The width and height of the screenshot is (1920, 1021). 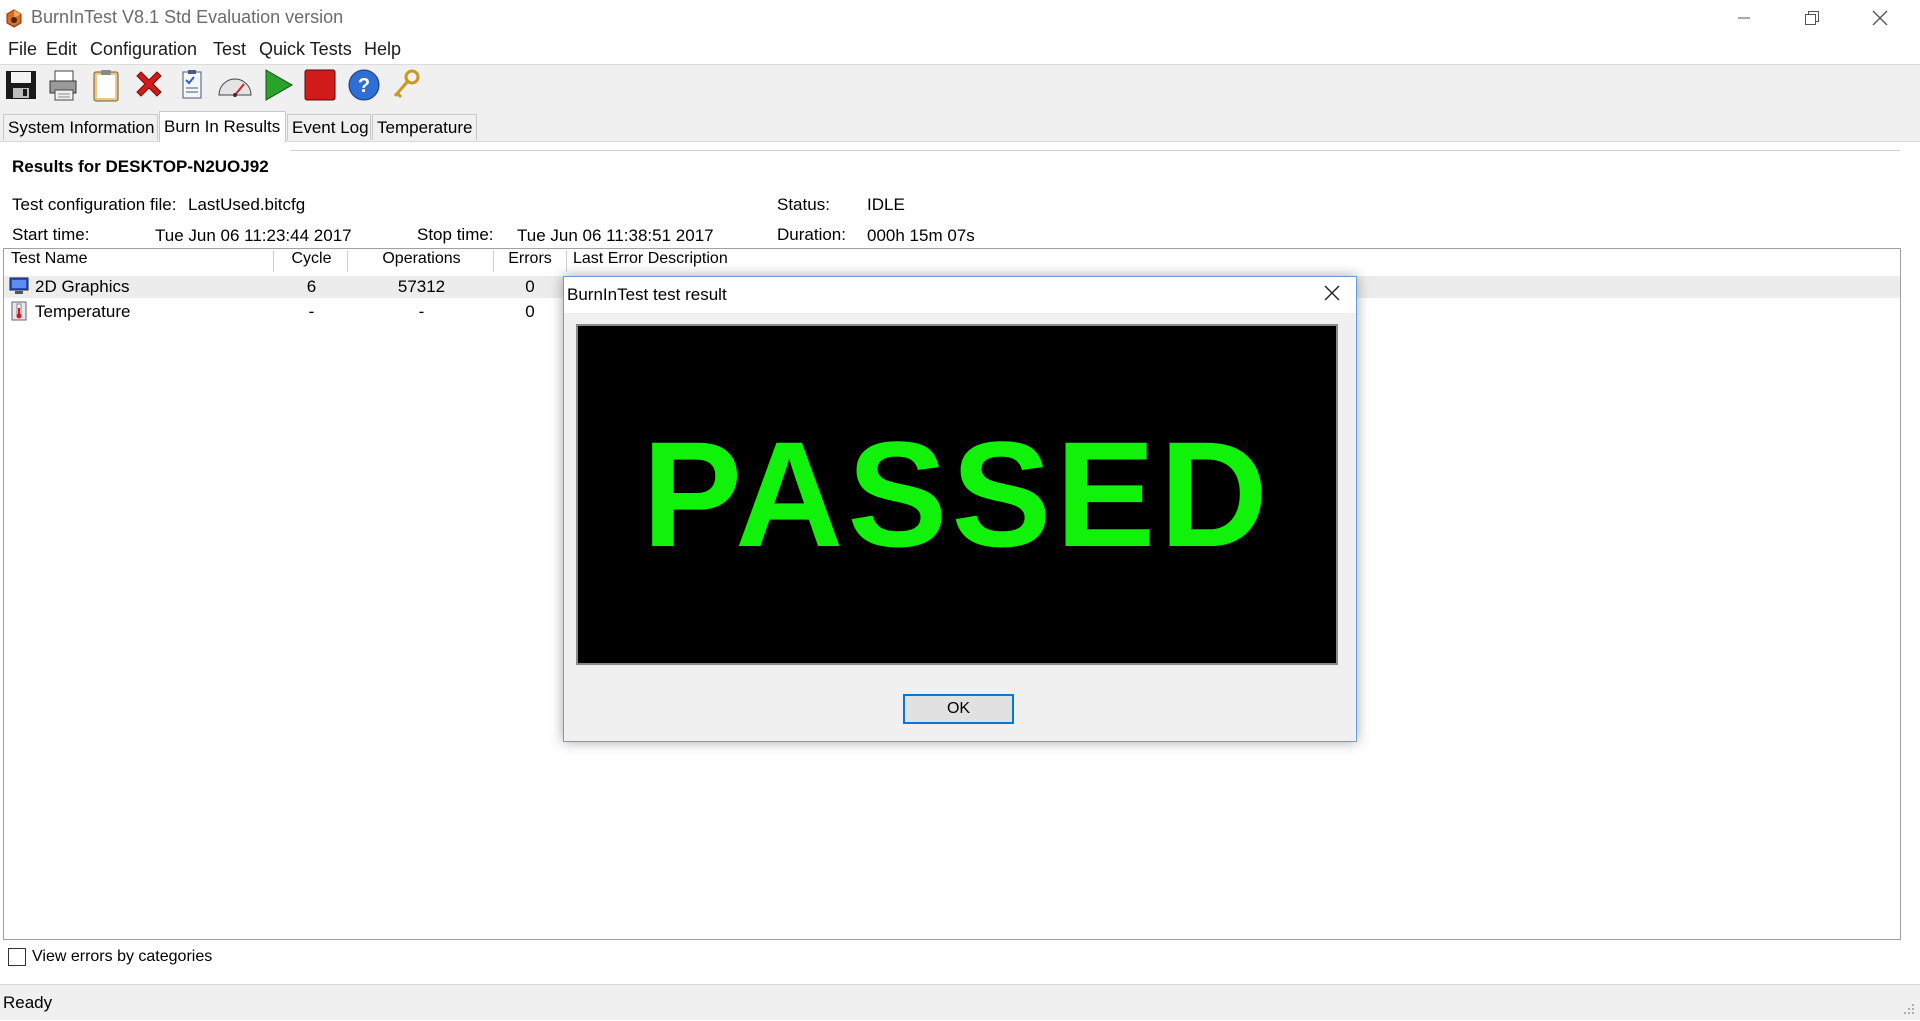 What do you see at coordinates (647, 294) in the screenshot?
I see `dialog-title: BurnInTest test result` at bounding box center [647, 294].